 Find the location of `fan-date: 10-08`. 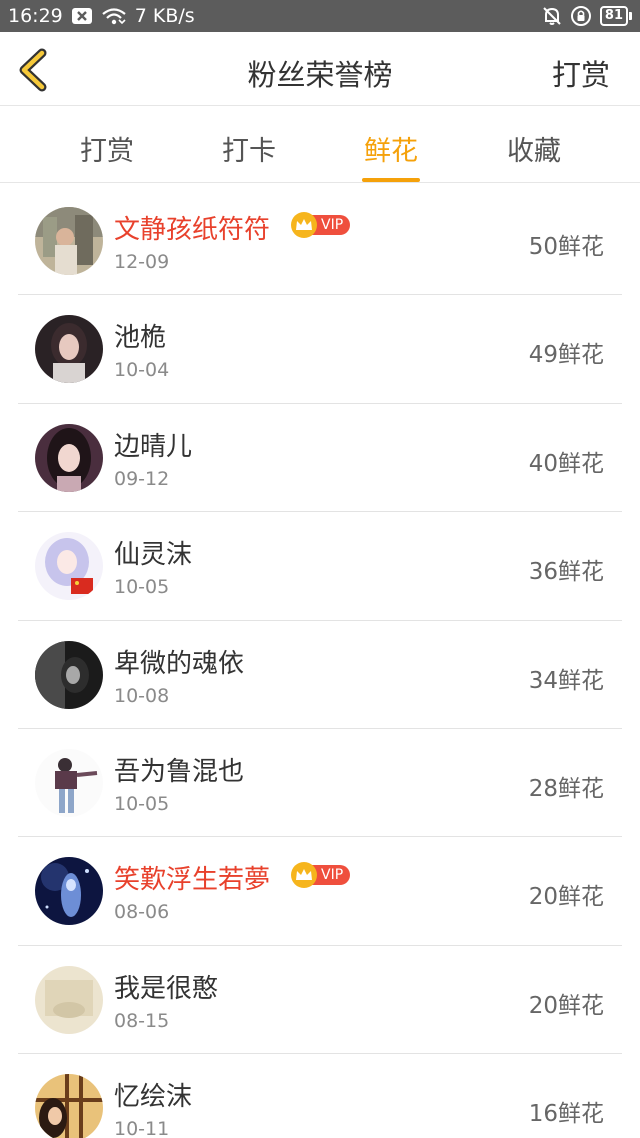

fan-date: 10-08 is located at coordinates (142, 695).